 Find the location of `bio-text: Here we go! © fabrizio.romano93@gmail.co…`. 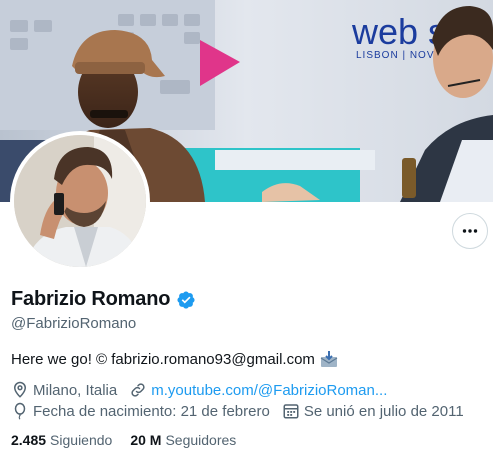

bio-text: Here we go! © fabrizio.romano93@gmail.co… is located at coordinates (163, 359).